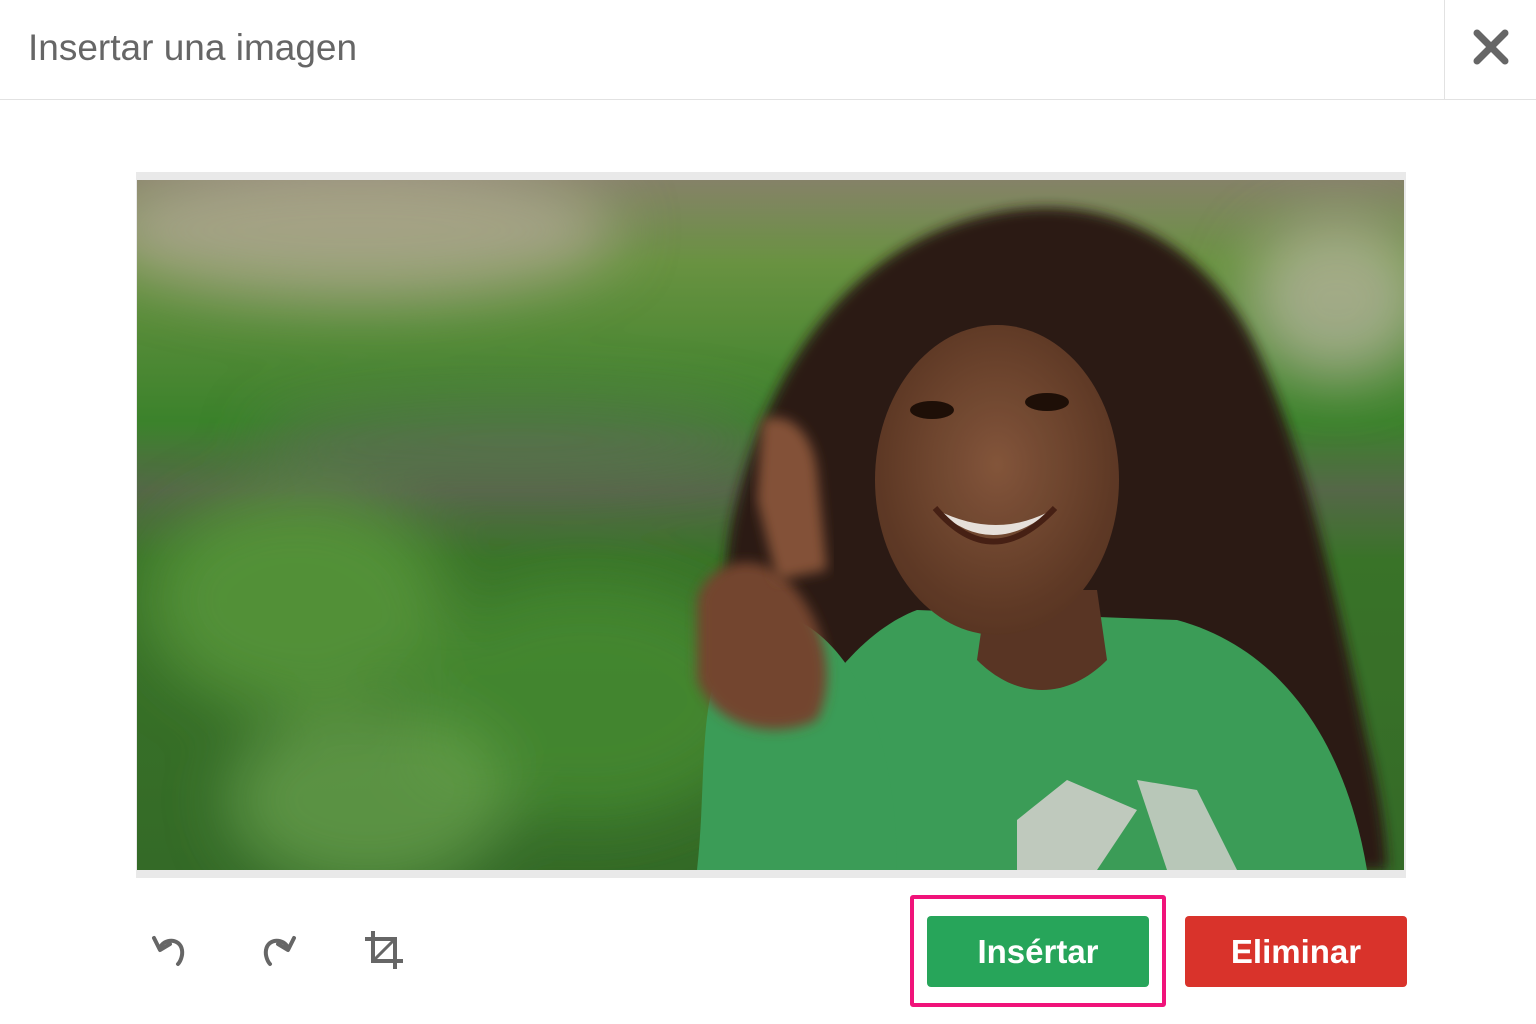 The image size is (1536, 1024). I want to click on dialog-header: Insertar una imagen, so click(768, 50).